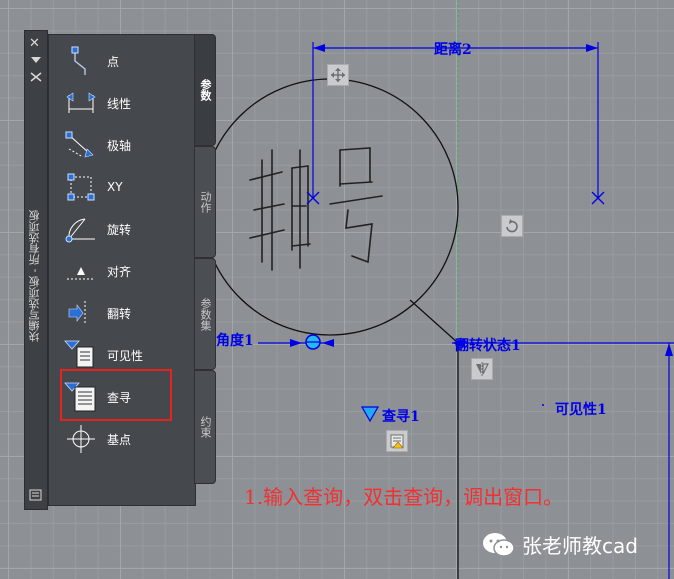 The height and width of the screenshot is (579, 674). Describe the element at coordinates (404, 497) in the screenshot. I see `instruction-text: 1.输入查询，双击查询，调出窗口。` at that location.